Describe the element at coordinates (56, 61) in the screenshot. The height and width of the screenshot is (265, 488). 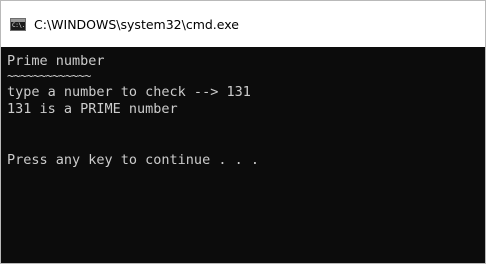
I see `console-line-title: Prime number` at that location.